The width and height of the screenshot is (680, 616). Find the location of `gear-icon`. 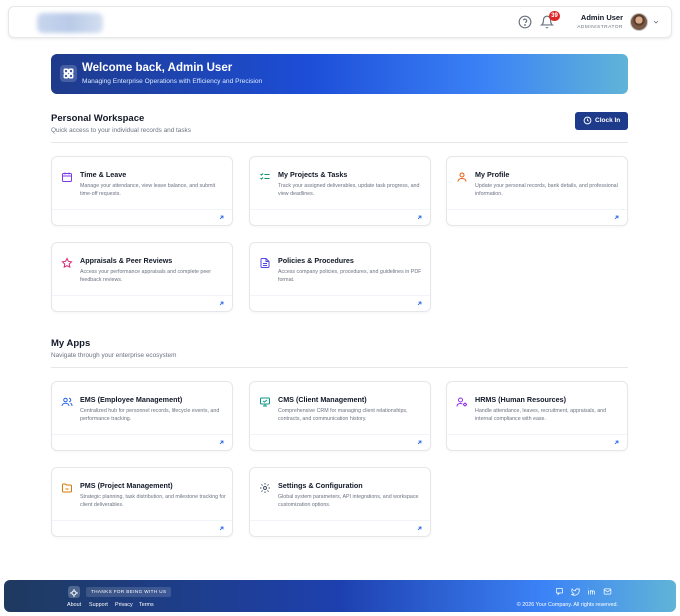

gear-icon is located at coordinates (265, 488).